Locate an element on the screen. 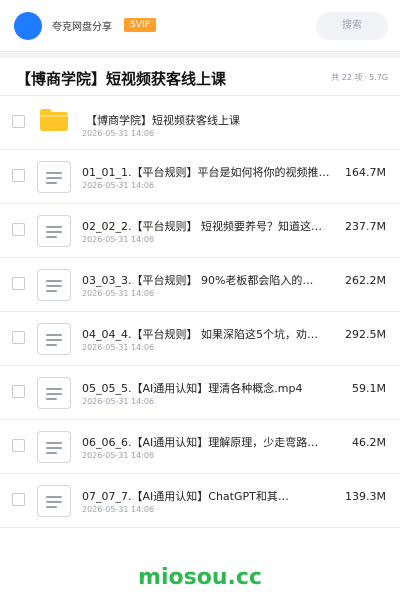 This screenshot has width=400, height=600. watermark-text: miosou.cc is located at coordinates (200, 577).